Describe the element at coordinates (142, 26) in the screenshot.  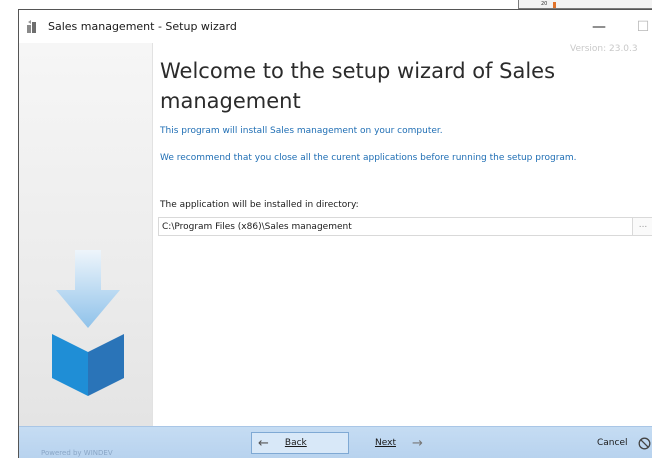
I see `window-title: Sales management - Setup wizard` at that location.